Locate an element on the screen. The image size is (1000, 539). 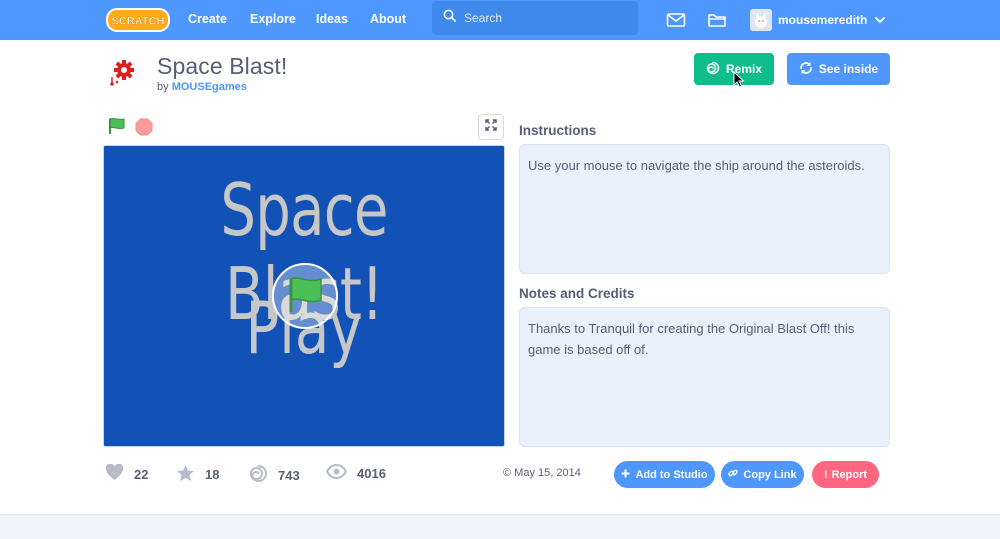
add-to-studio-button: Add to Studio is located at coordinates (664, 474).